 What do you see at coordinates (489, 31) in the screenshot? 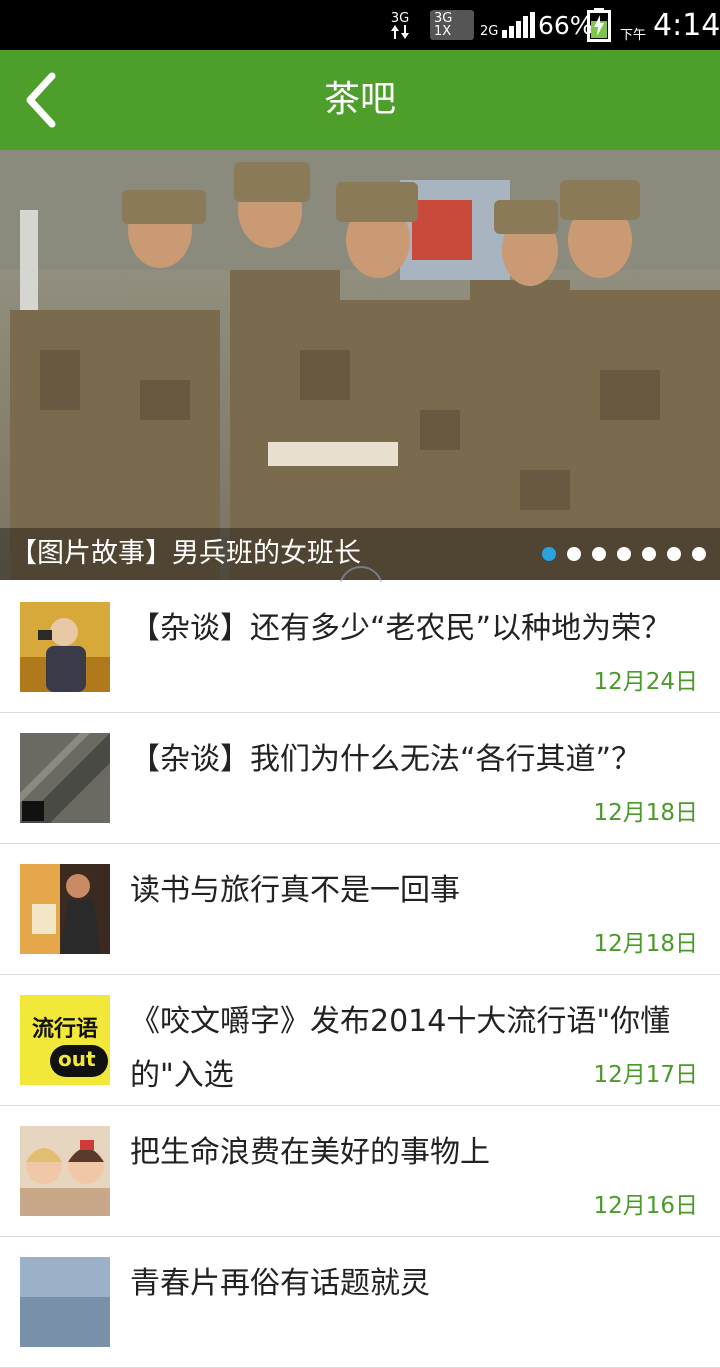
I see `network-2g-label: 2G` at bounding box center [489, 31].